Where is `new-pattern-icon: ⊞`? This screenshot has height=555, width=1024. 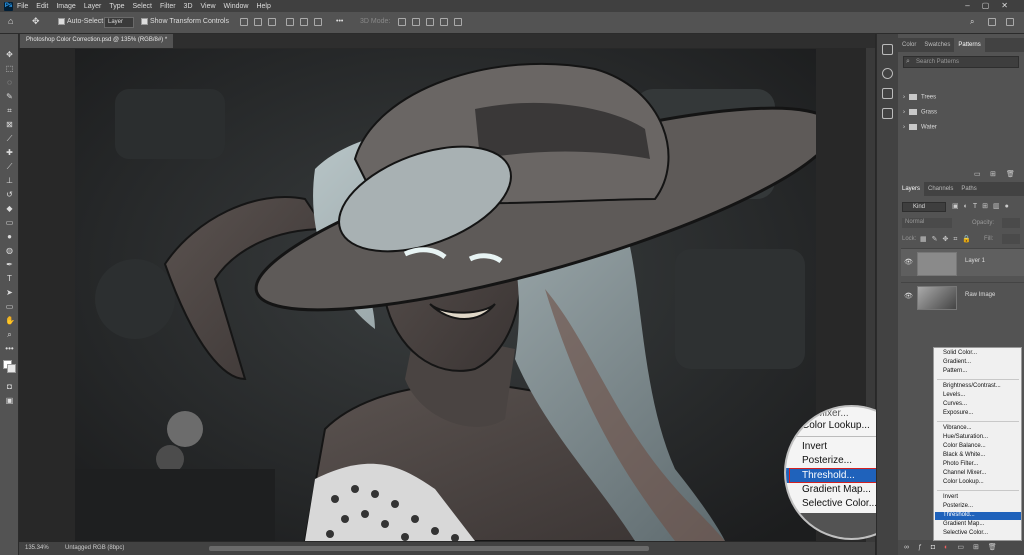 new-pattern-icon: ⊞ is located at coordinates (993, 174).